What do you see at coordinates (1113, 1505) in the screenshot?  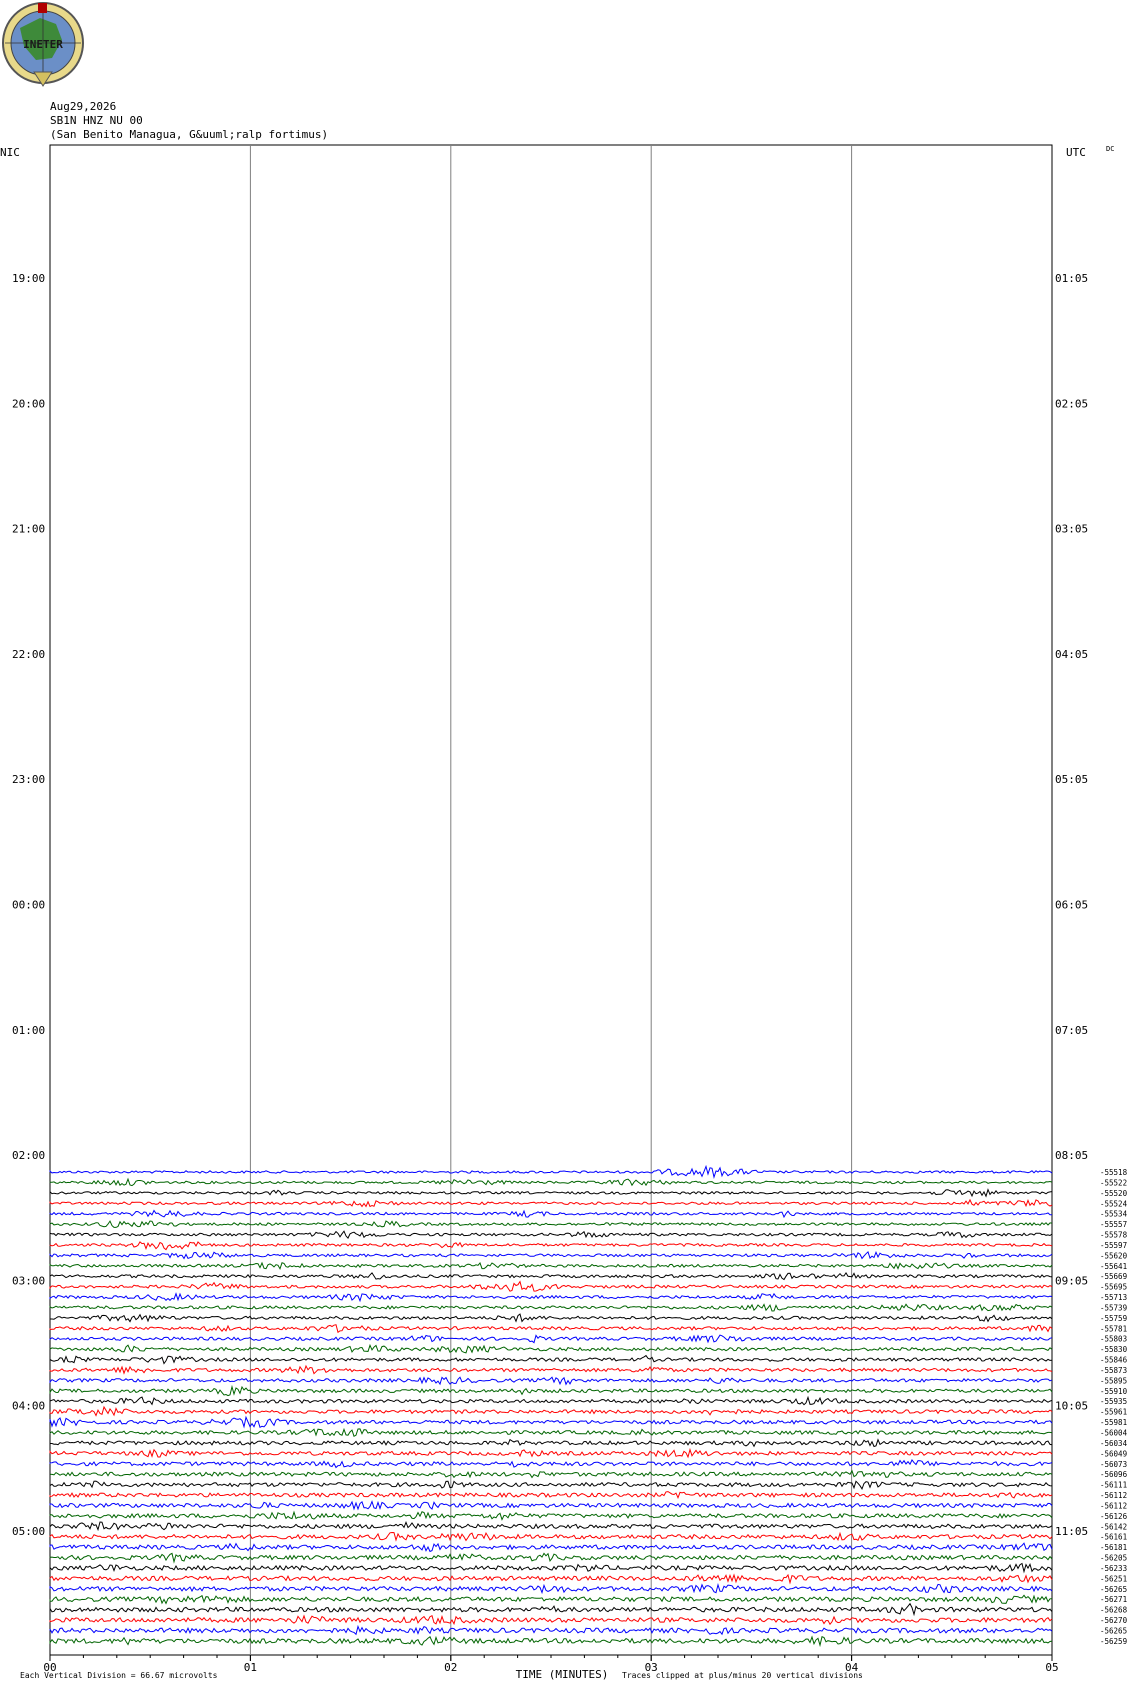 I see `trace-amplitude-label: -56112` at bounding box center [1113, 1505].